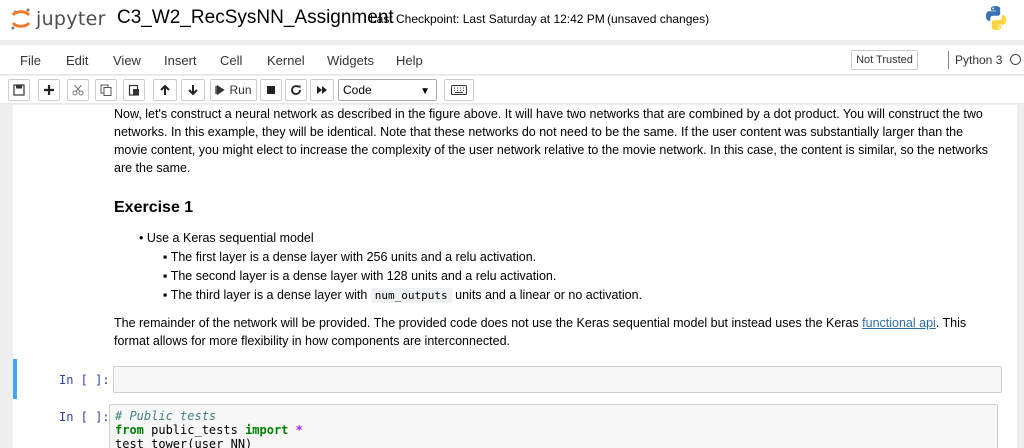 Image resolution: width=1024 pixels, height=448 pixels. Describe the element at coordinates (996, 18) in the screenshot. I see `python-logo-icon` at that location.